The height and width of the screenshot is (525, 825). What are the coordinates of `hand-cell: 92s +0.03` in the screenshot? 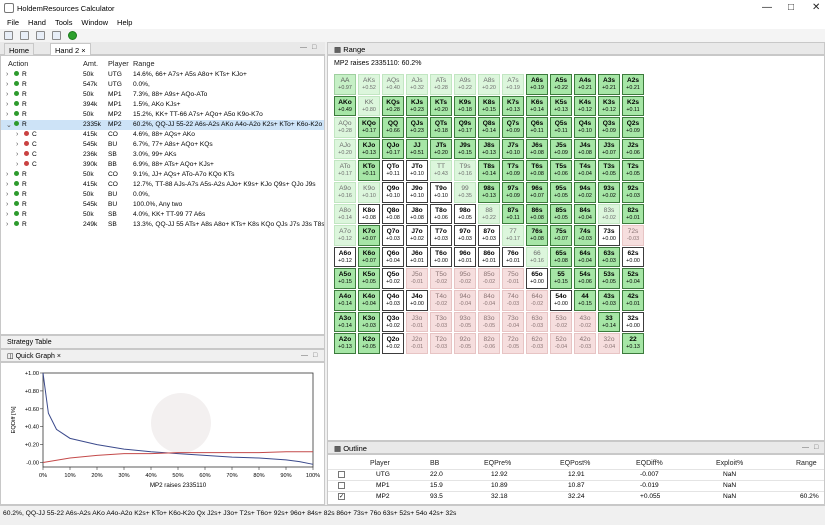 It's located at (633, 192).